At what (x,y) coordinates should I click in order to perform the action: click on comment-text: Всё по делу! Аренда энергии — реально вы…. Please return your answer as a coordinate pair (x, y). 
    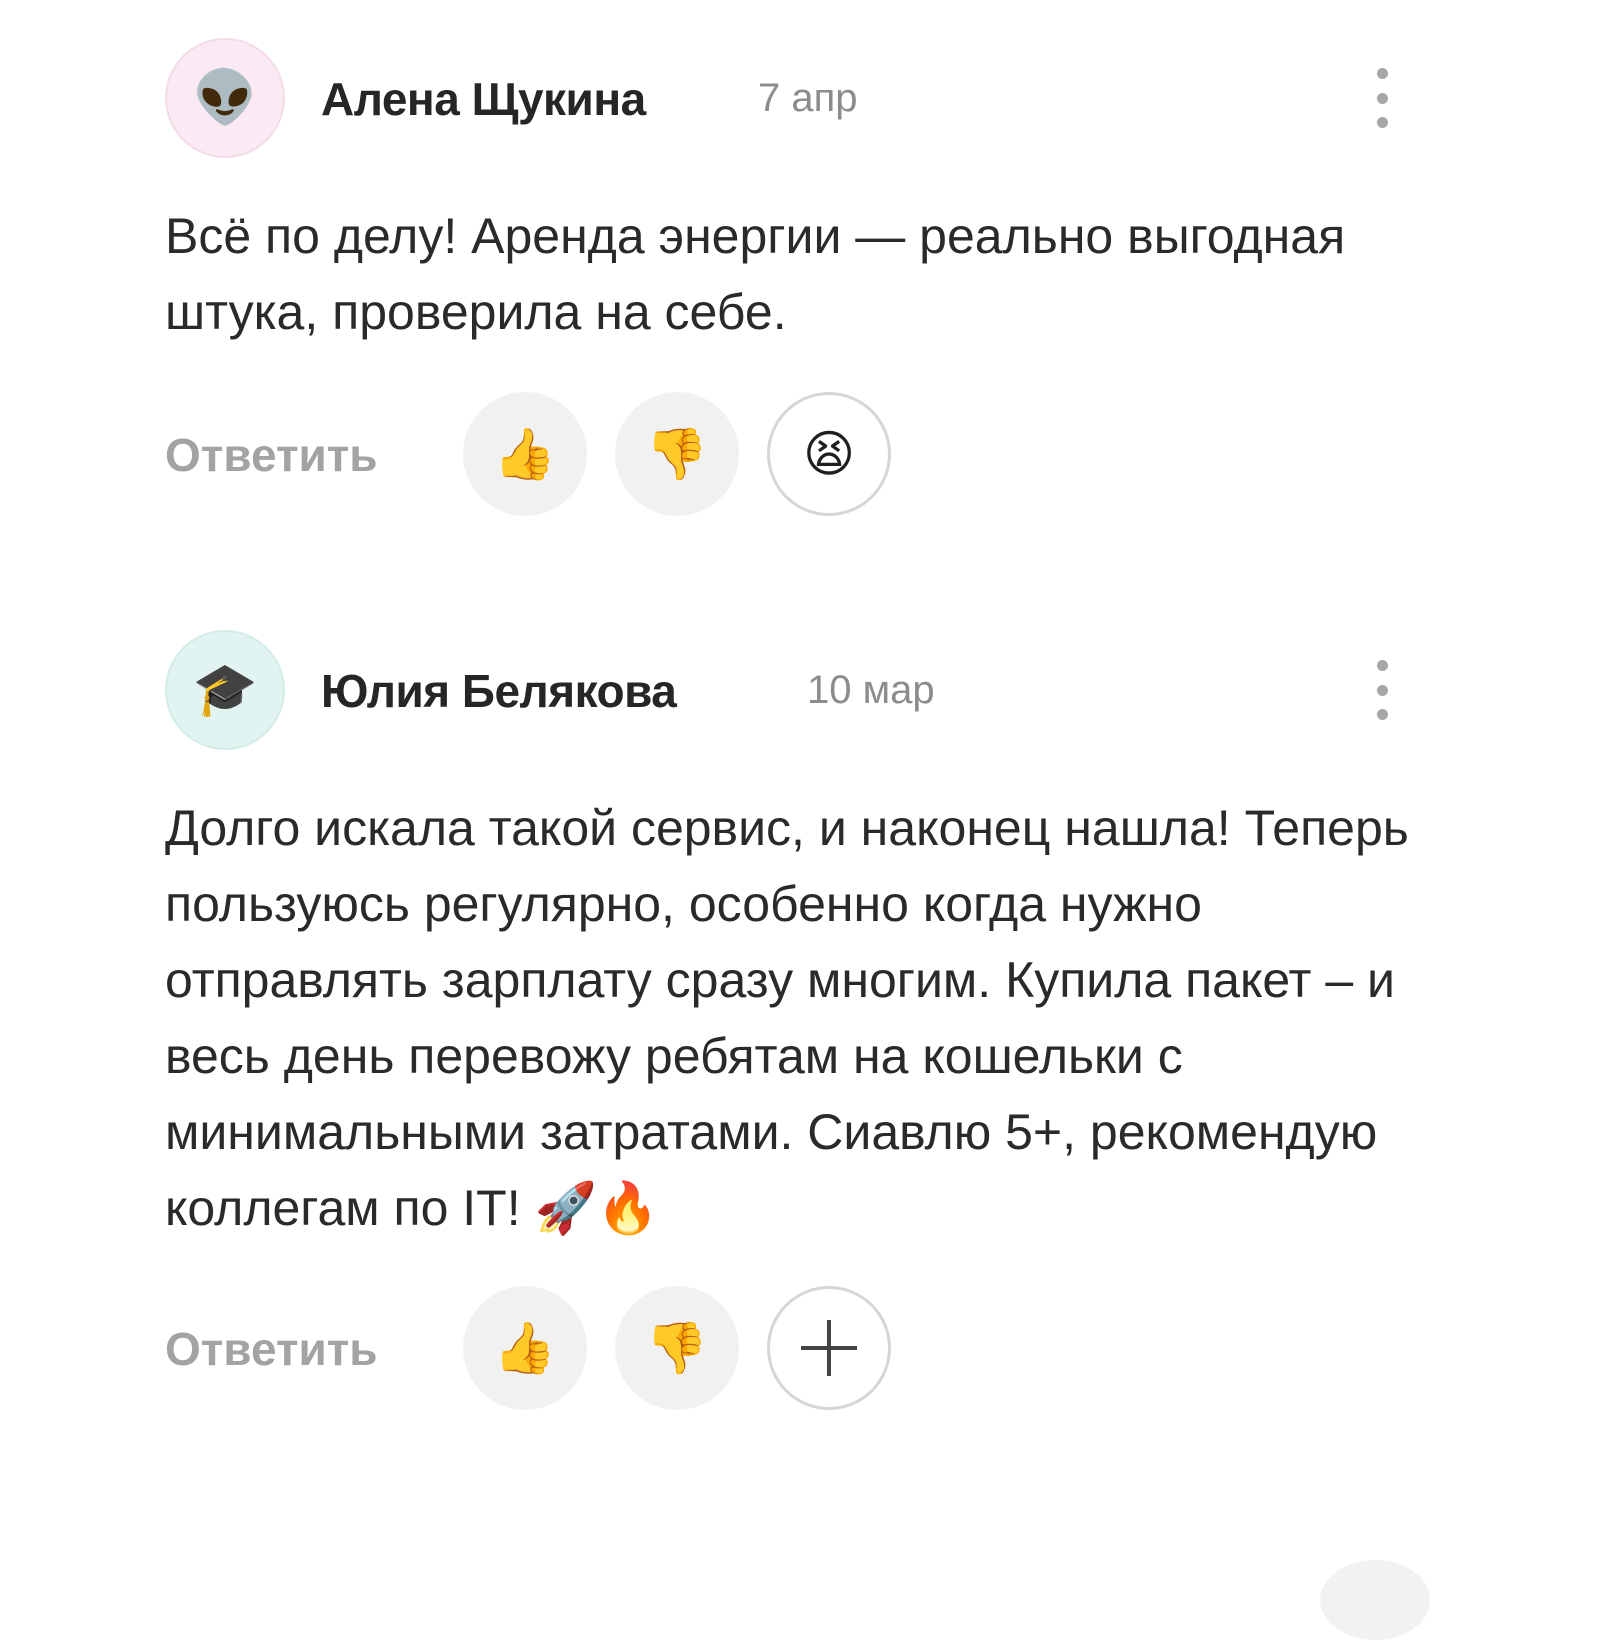
    Looking at the image, I should click on (755, 274).